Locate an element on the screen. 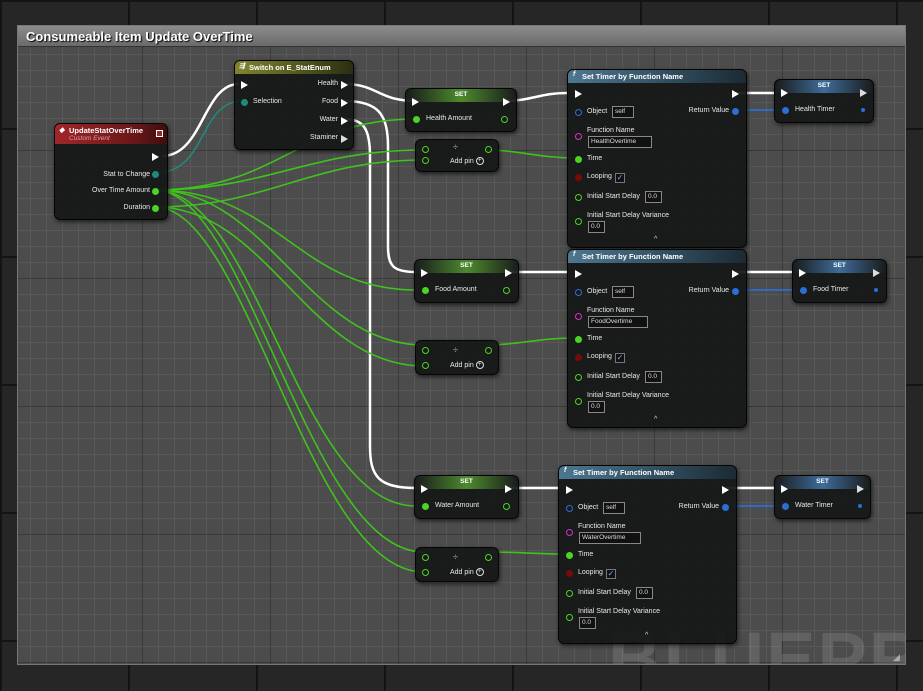 The image size is (923, 691). set-health-timer-node: SET Health Timer is located at coordinates (824, 101).